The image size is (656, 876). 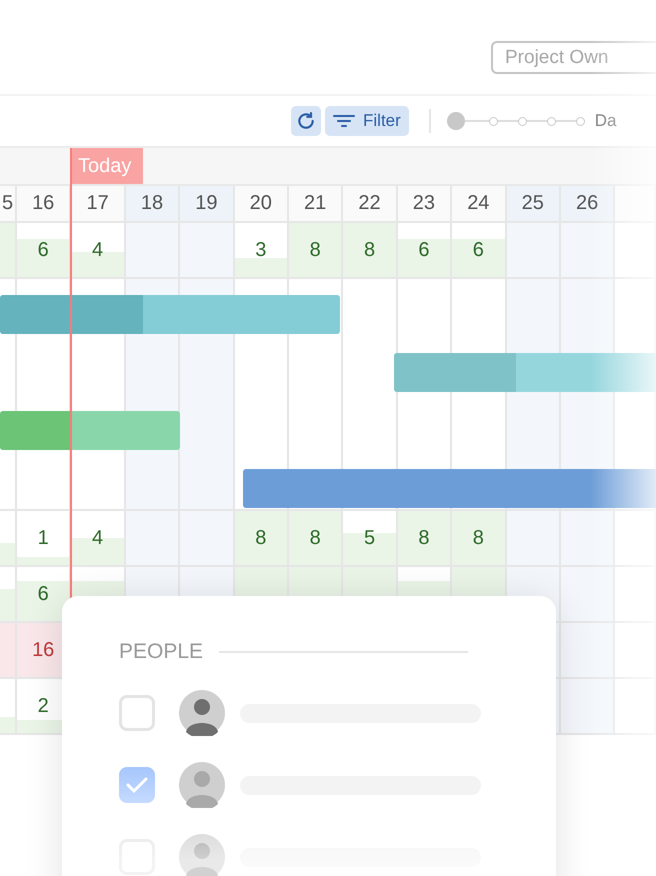 What do you see at coordinates (316, 204) in the screenshot?
I see `day-header: 21` at bounding box center [316, 204].